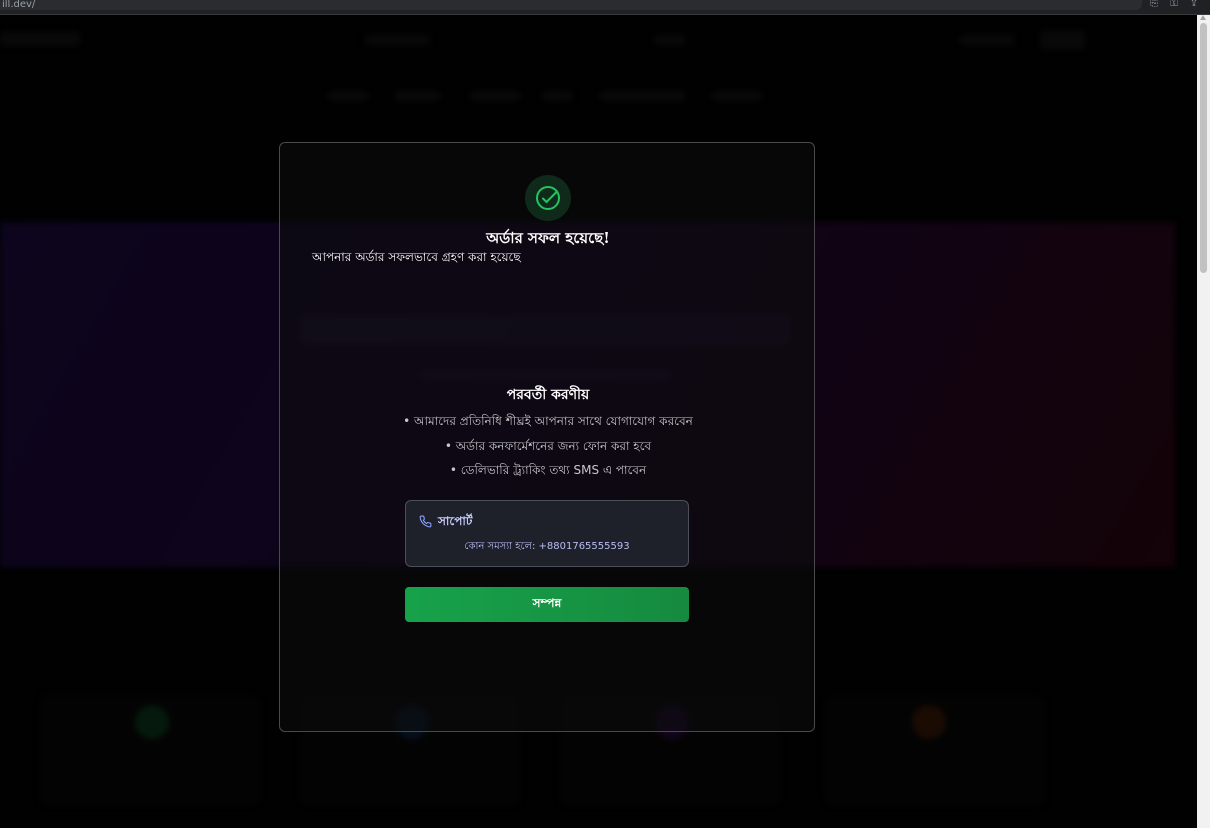  Describe the element at coordinates (416, 257) in the screenshot. I see `modal-subtitle: আপনার অর্ডার সফলভাবে গ্রহণ করা হয়েছে` at that location.